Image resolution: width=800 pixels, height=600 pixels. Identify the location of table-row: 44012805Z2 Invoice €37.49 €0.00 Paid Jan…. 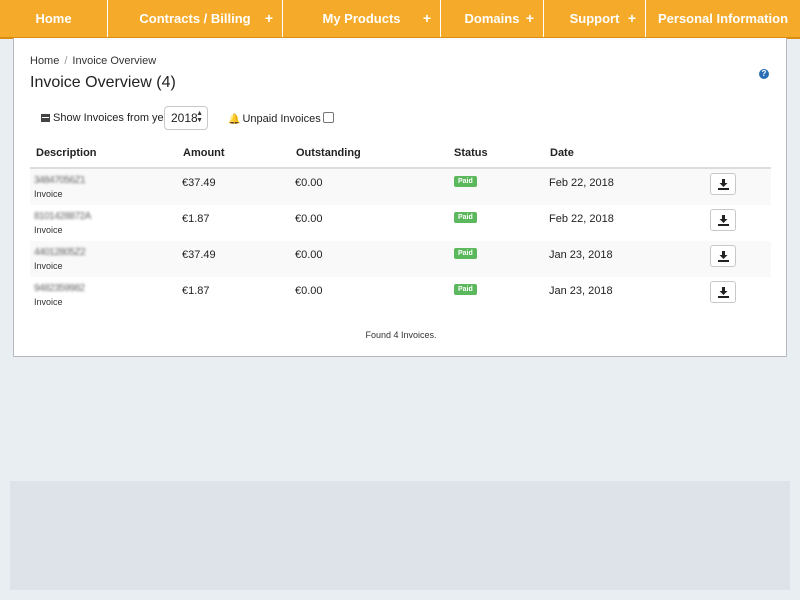
(400, 259).